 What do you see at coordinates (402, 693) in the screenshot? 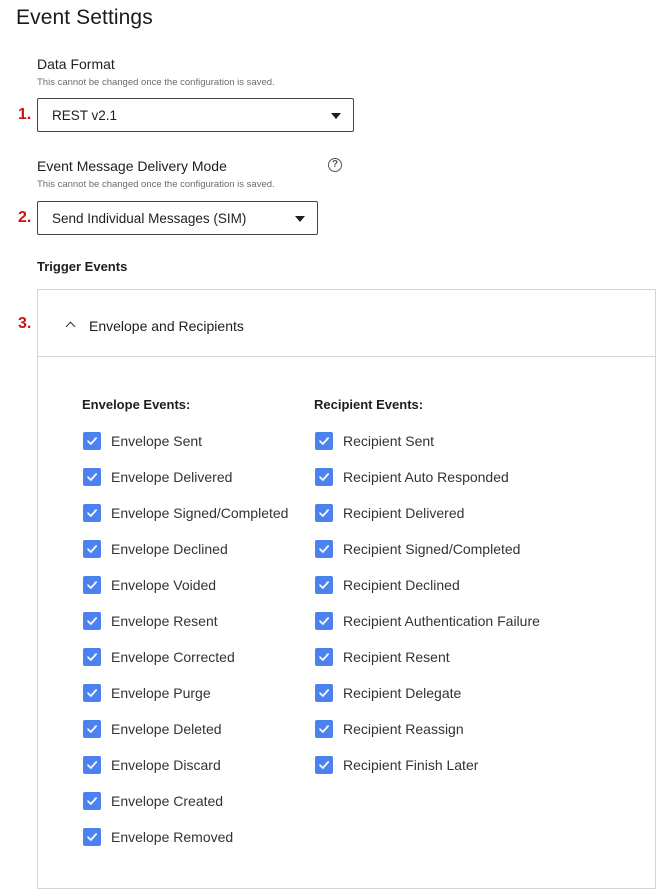
I see `recipient-event-label: Recipient Delegate` at bounding box center [402, 693].